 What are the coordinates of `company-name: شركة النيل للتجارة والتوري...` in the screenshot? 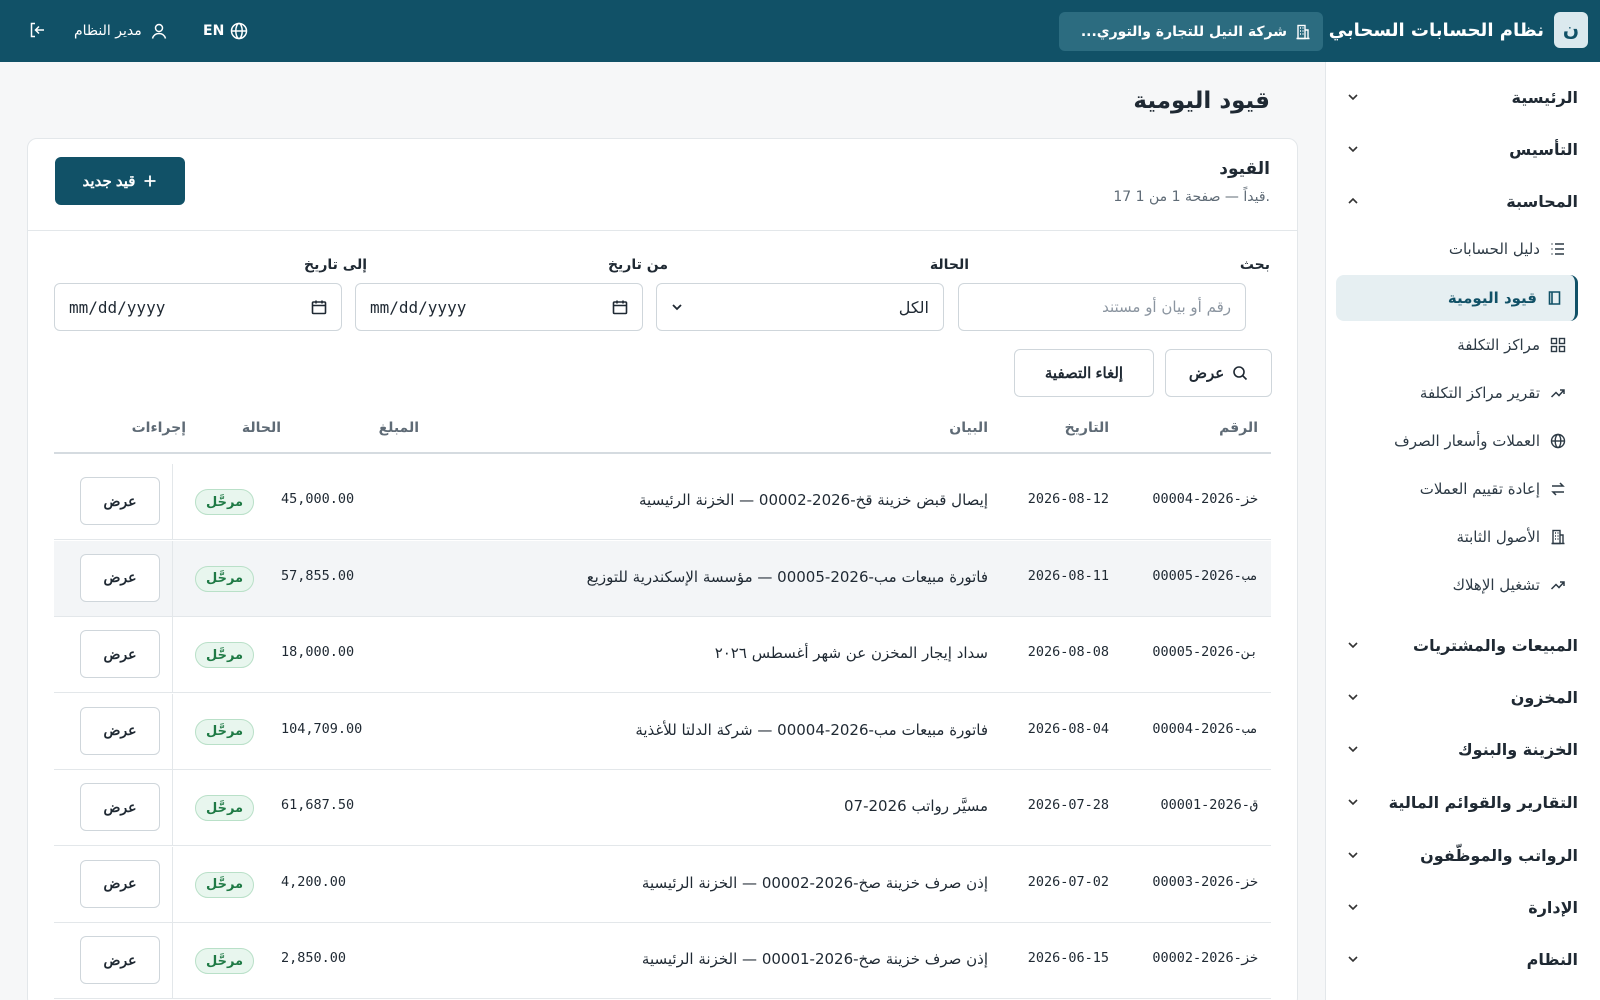 It's located at (1183, 31).